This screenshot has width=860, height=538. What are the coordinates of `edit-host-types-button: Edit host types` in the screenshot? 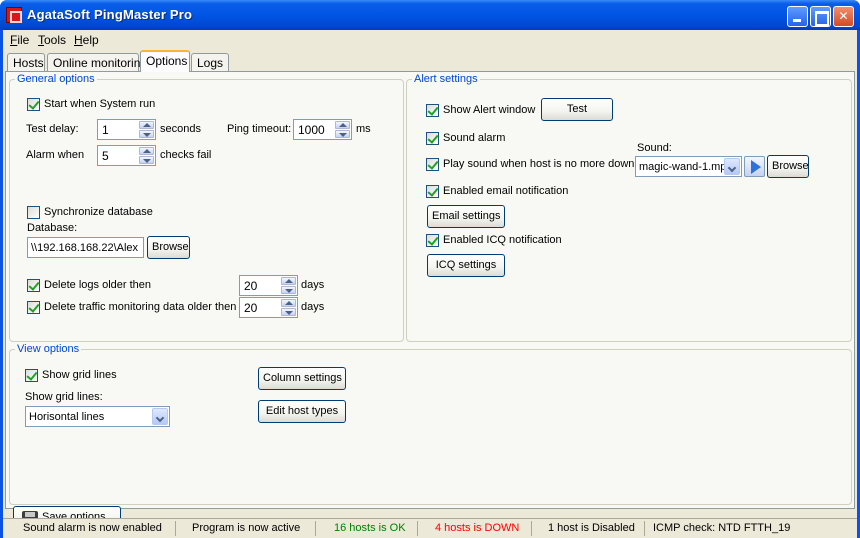 It's located at (302, 411).